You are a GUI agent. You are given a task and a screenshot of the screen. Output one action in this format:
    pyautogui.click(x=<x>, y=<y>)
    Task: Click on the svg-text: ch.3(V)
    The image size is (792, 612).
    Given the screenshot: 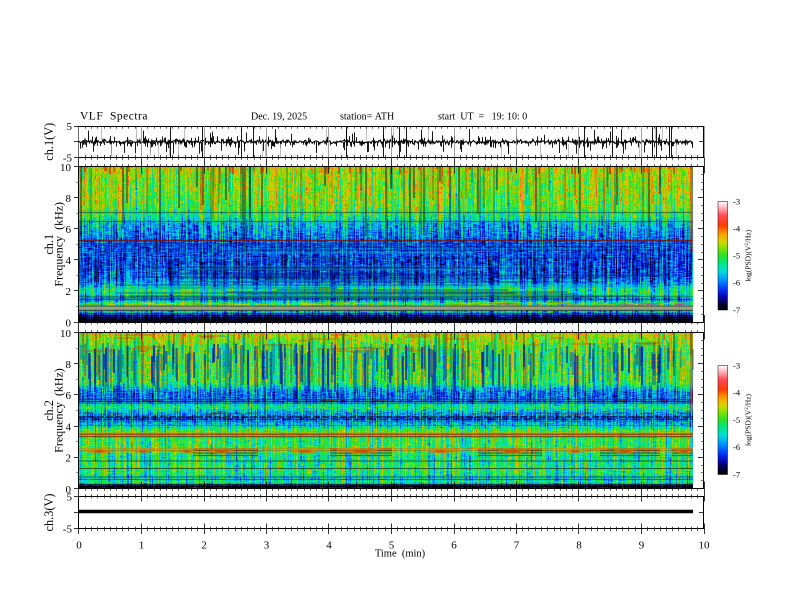 What is the action you would take?
    pyautogui.click(x=49, y=513)
    